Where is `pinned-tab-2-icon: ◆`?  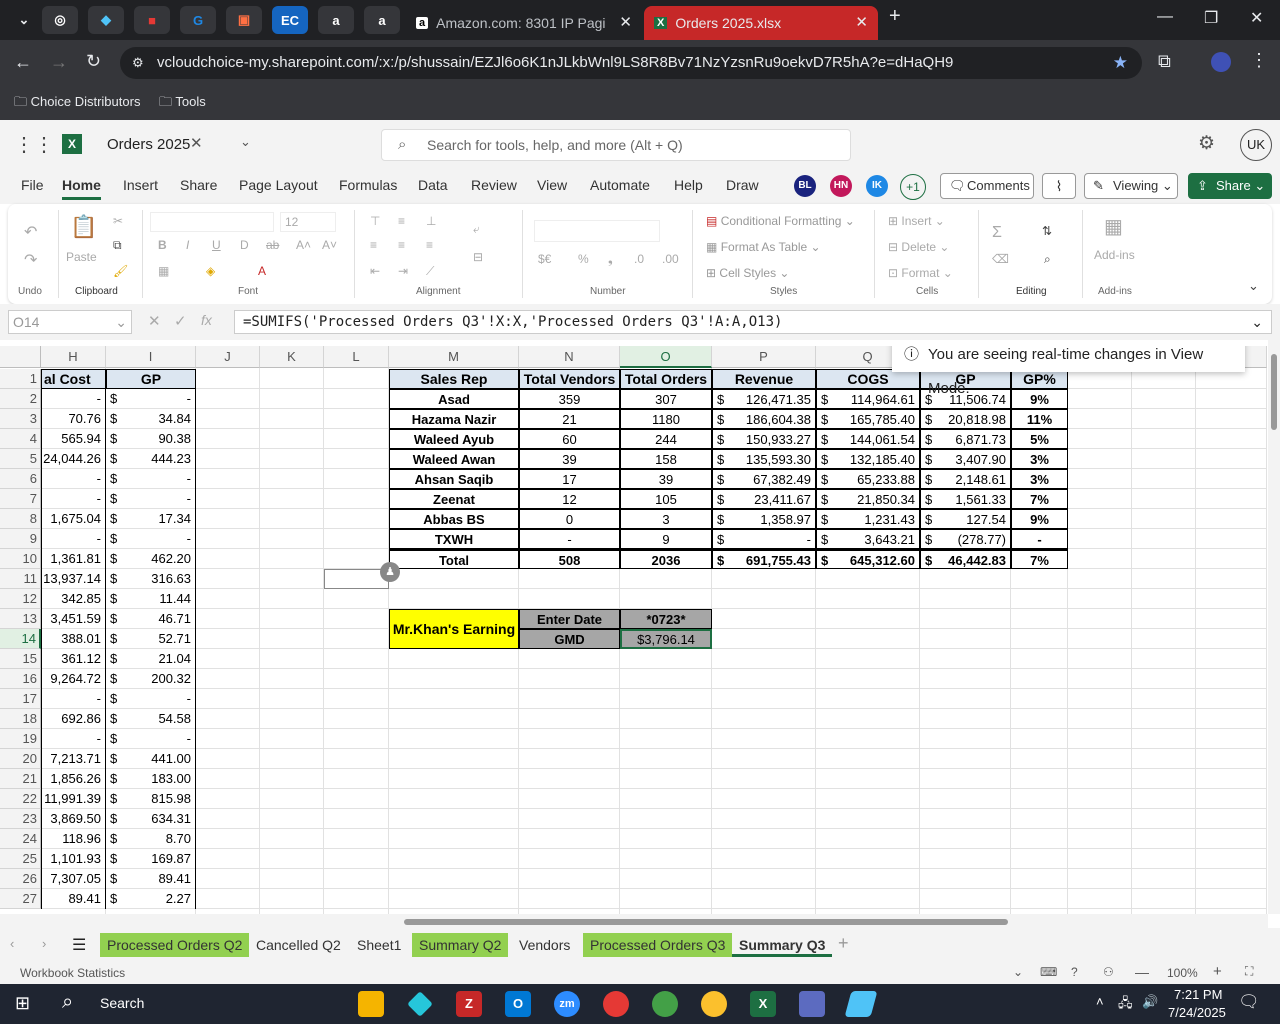
pinned-tab-2-icon: ◆ is located at coordinates (106, 20).